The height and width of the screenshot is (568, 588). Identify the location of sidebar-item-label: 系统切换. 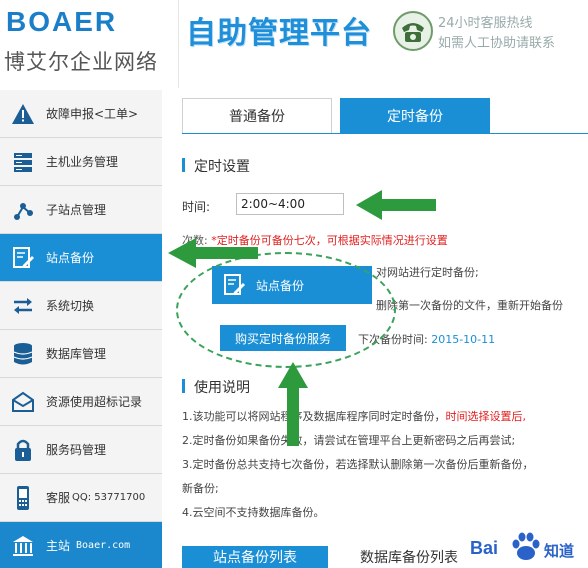
(70, 306).